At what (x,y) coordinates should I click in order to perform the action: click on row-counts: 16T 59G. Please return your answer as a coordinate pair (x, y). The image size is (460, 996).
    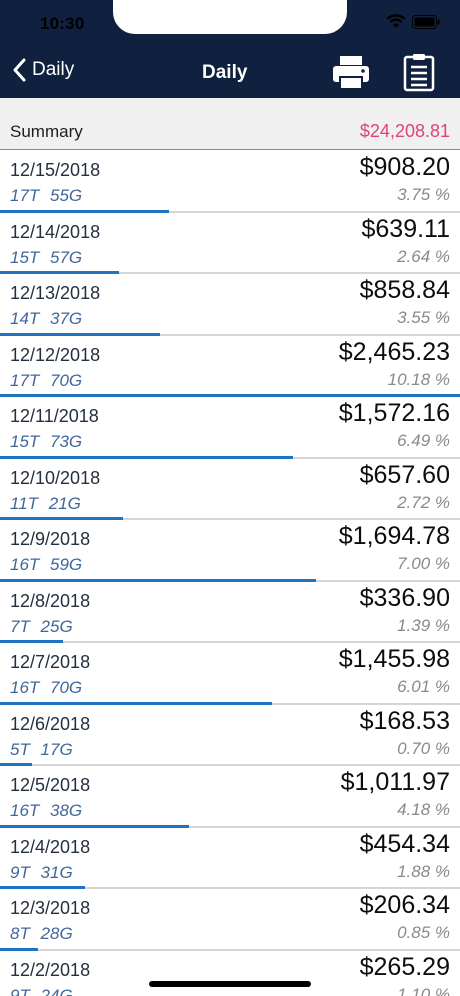
    Looking at the image, I should click on (46, 564).